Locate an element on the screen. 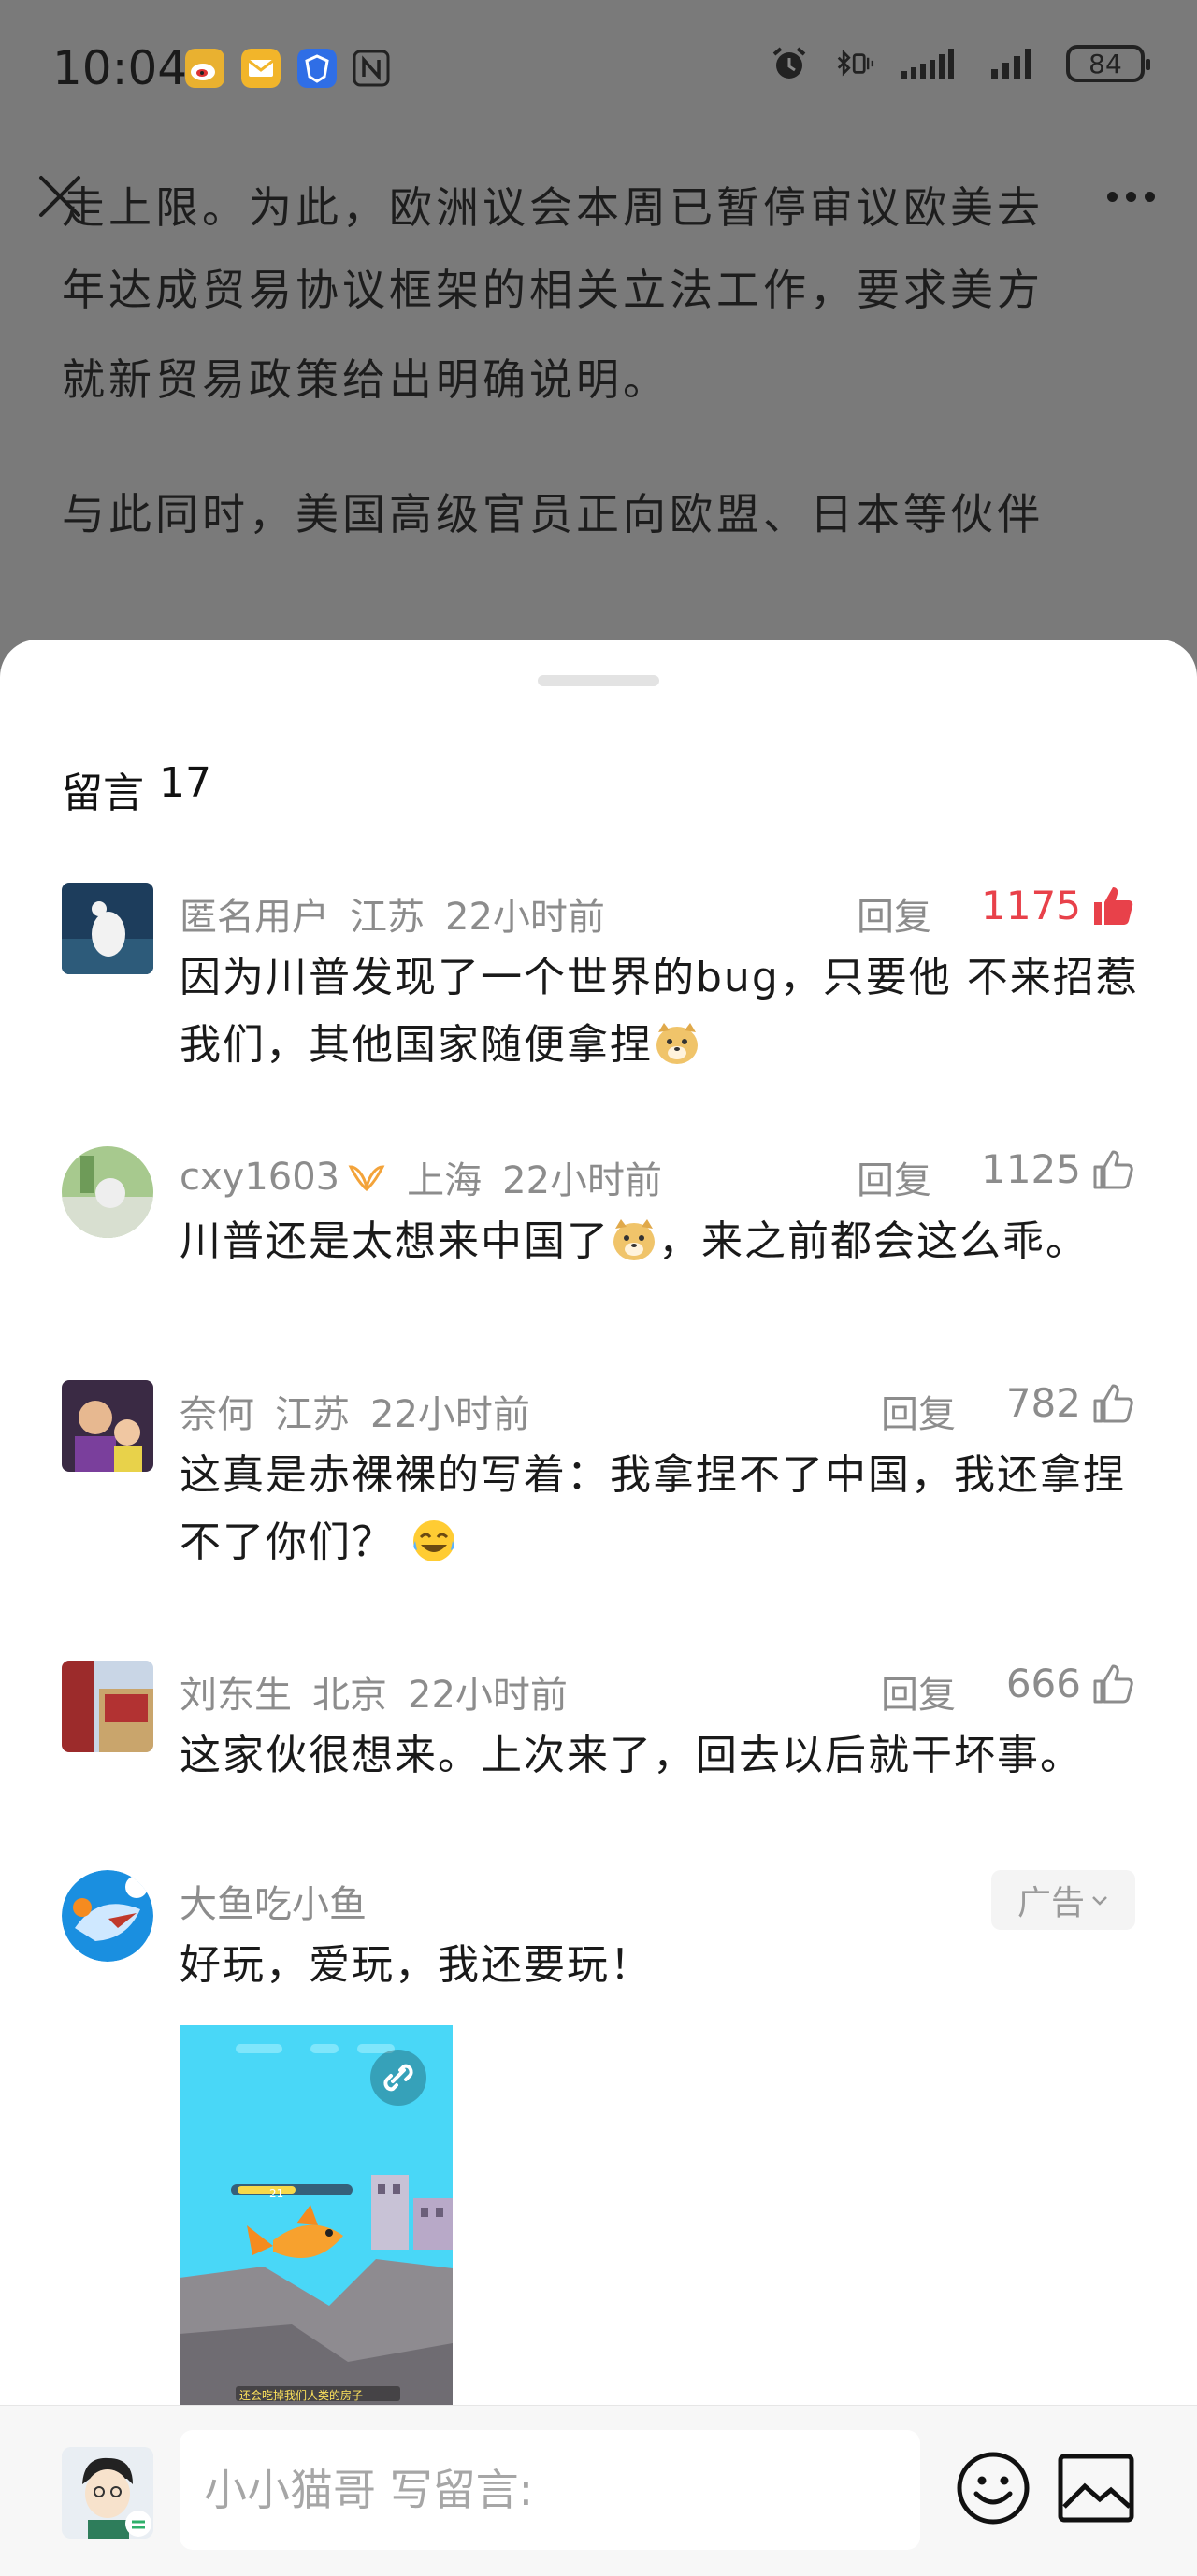 This screenshot has width=1197, height=2576. comment-text: 这家伙很想来。上次来了，回去以后就干坏事。 is located at coordinates (631, 1756).